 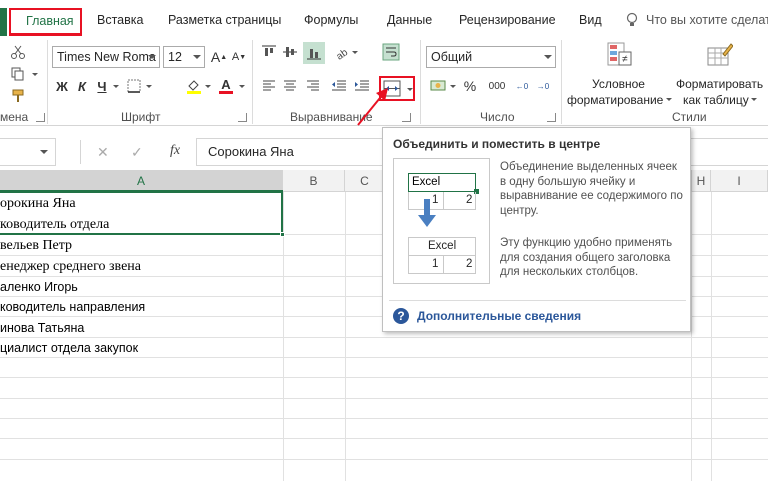 I want to click on tab-insert: Вставка, so click(x=120, y=20).